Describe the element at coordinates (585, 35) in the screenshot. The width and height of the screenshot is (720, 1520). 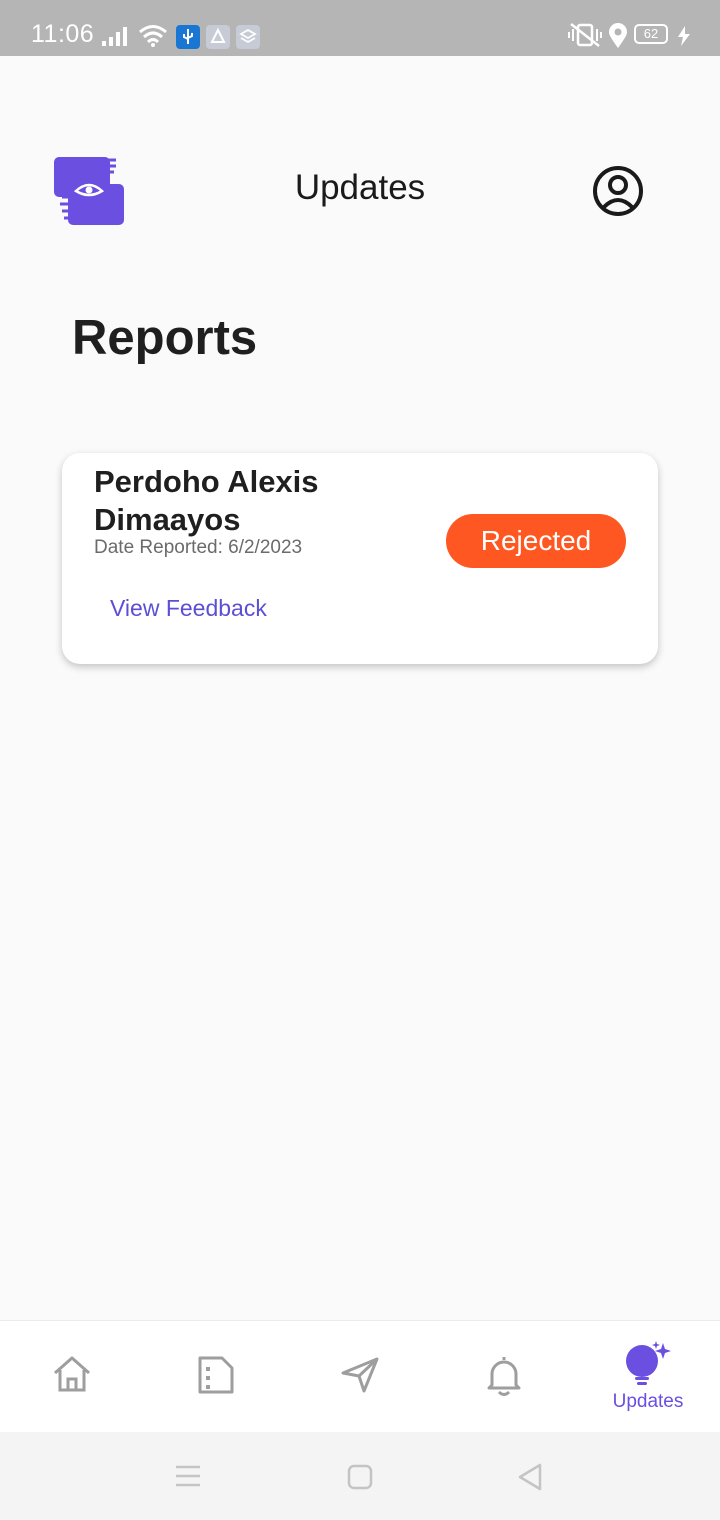
I see `vibrate-icon` at that location.